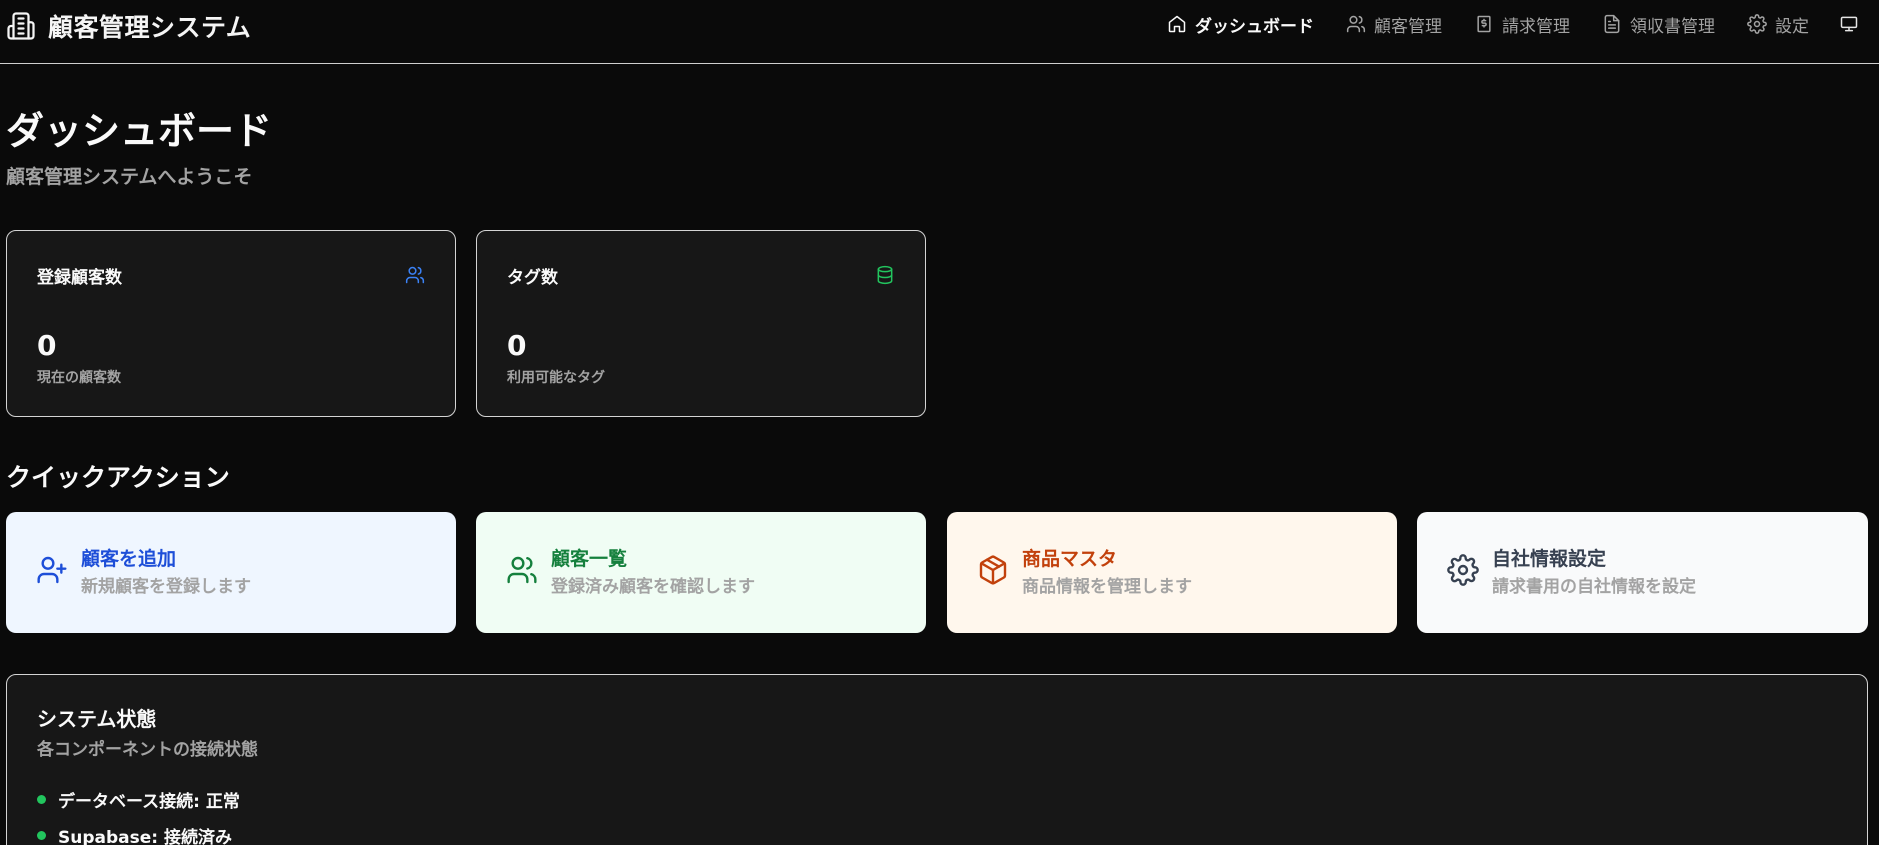 The height and width of the screenshot is (845, 1879). I want to click on action-desc: 登録済み顧客を確認します, so click(653, 587).